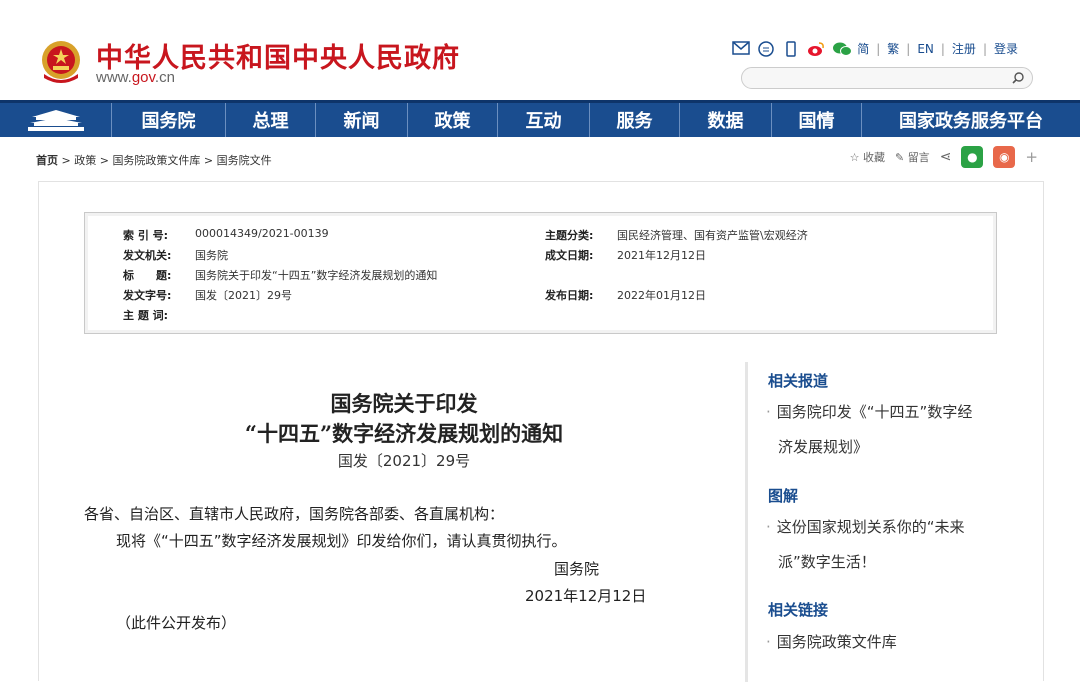 Image resolution: width=1080 pixels, height=682 pixels. I want to click on meta-value: 国务院, so click(211, 255).